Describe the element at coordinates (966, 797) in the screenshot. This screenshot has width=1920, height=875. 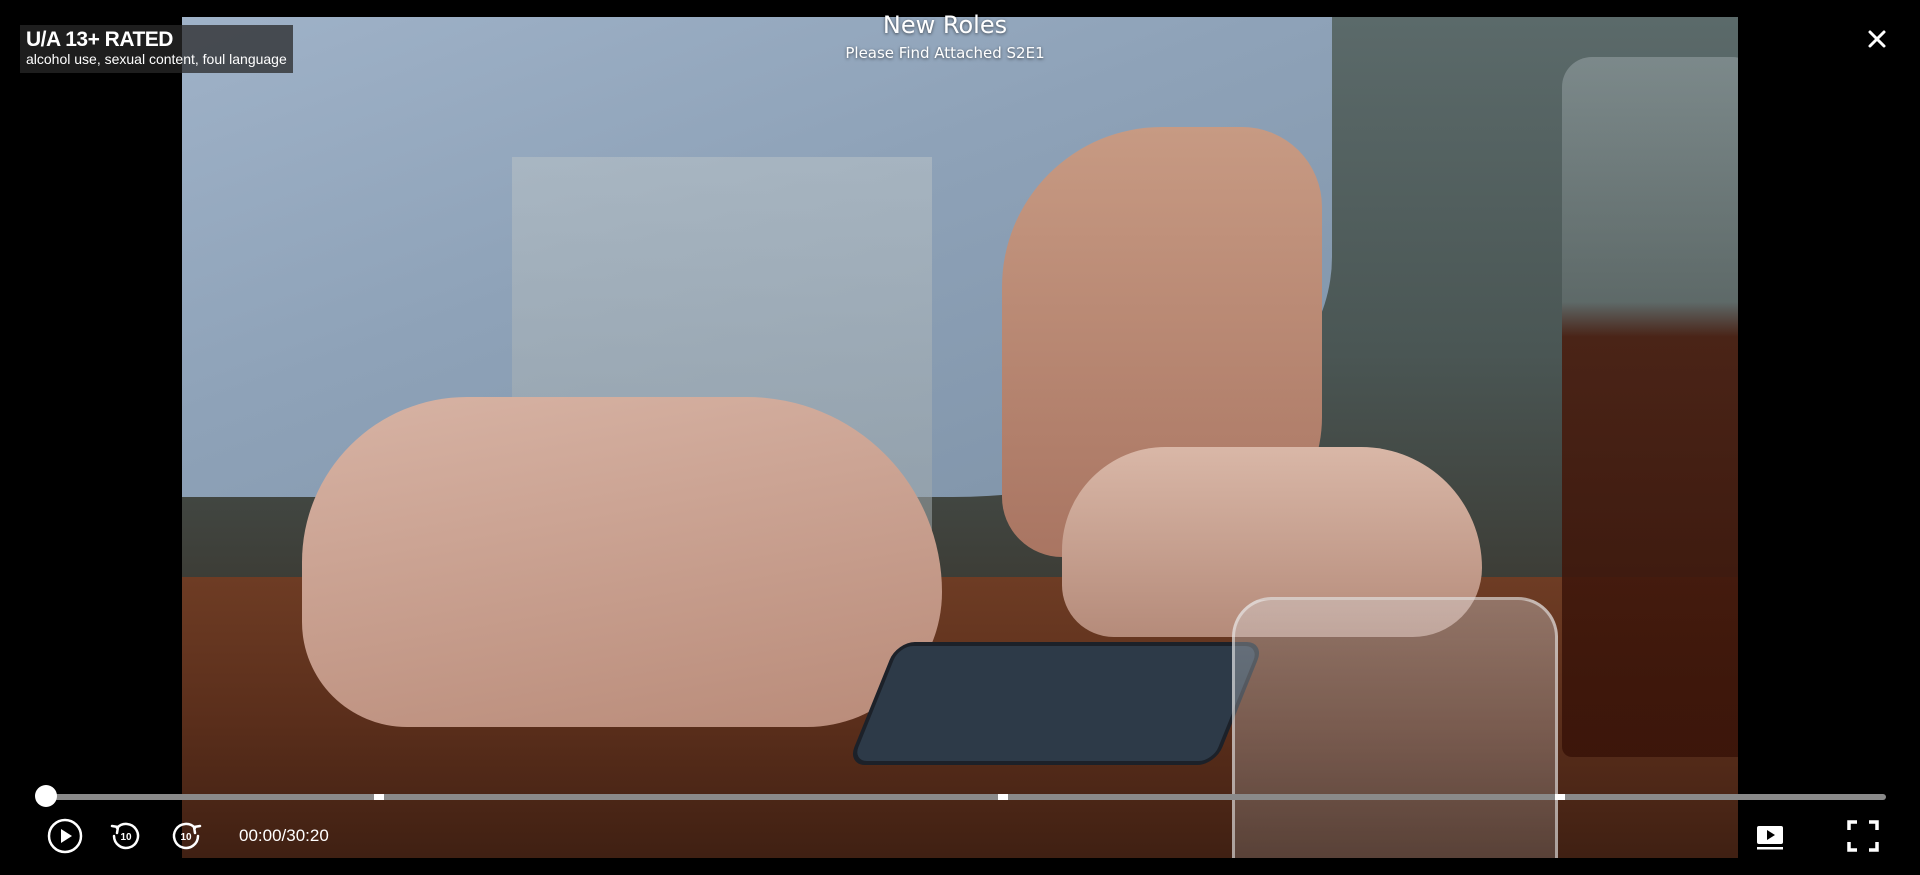
I see `progress-bar` at that location.